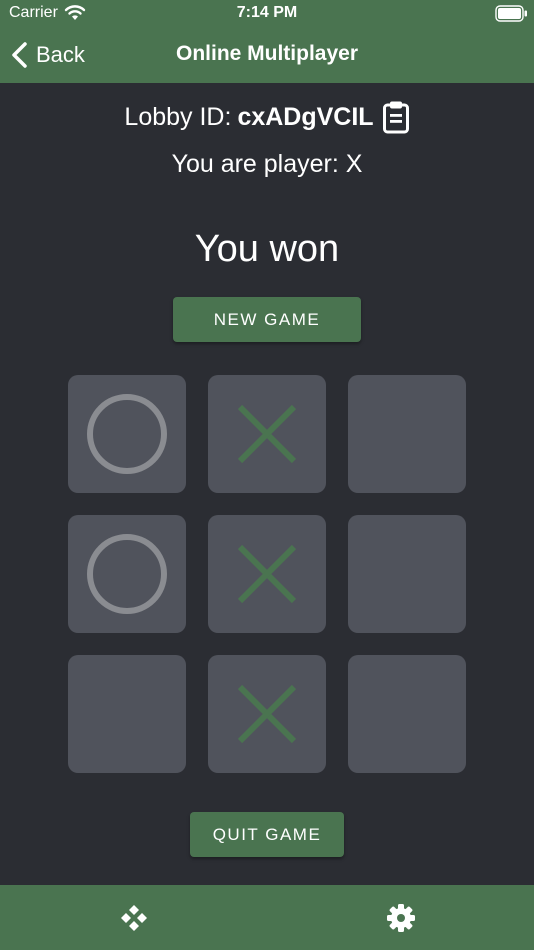 The height and width of the screenshot is (950, 534). I want to click on quit-game-button: QUIT GAME, so click(267, 834).